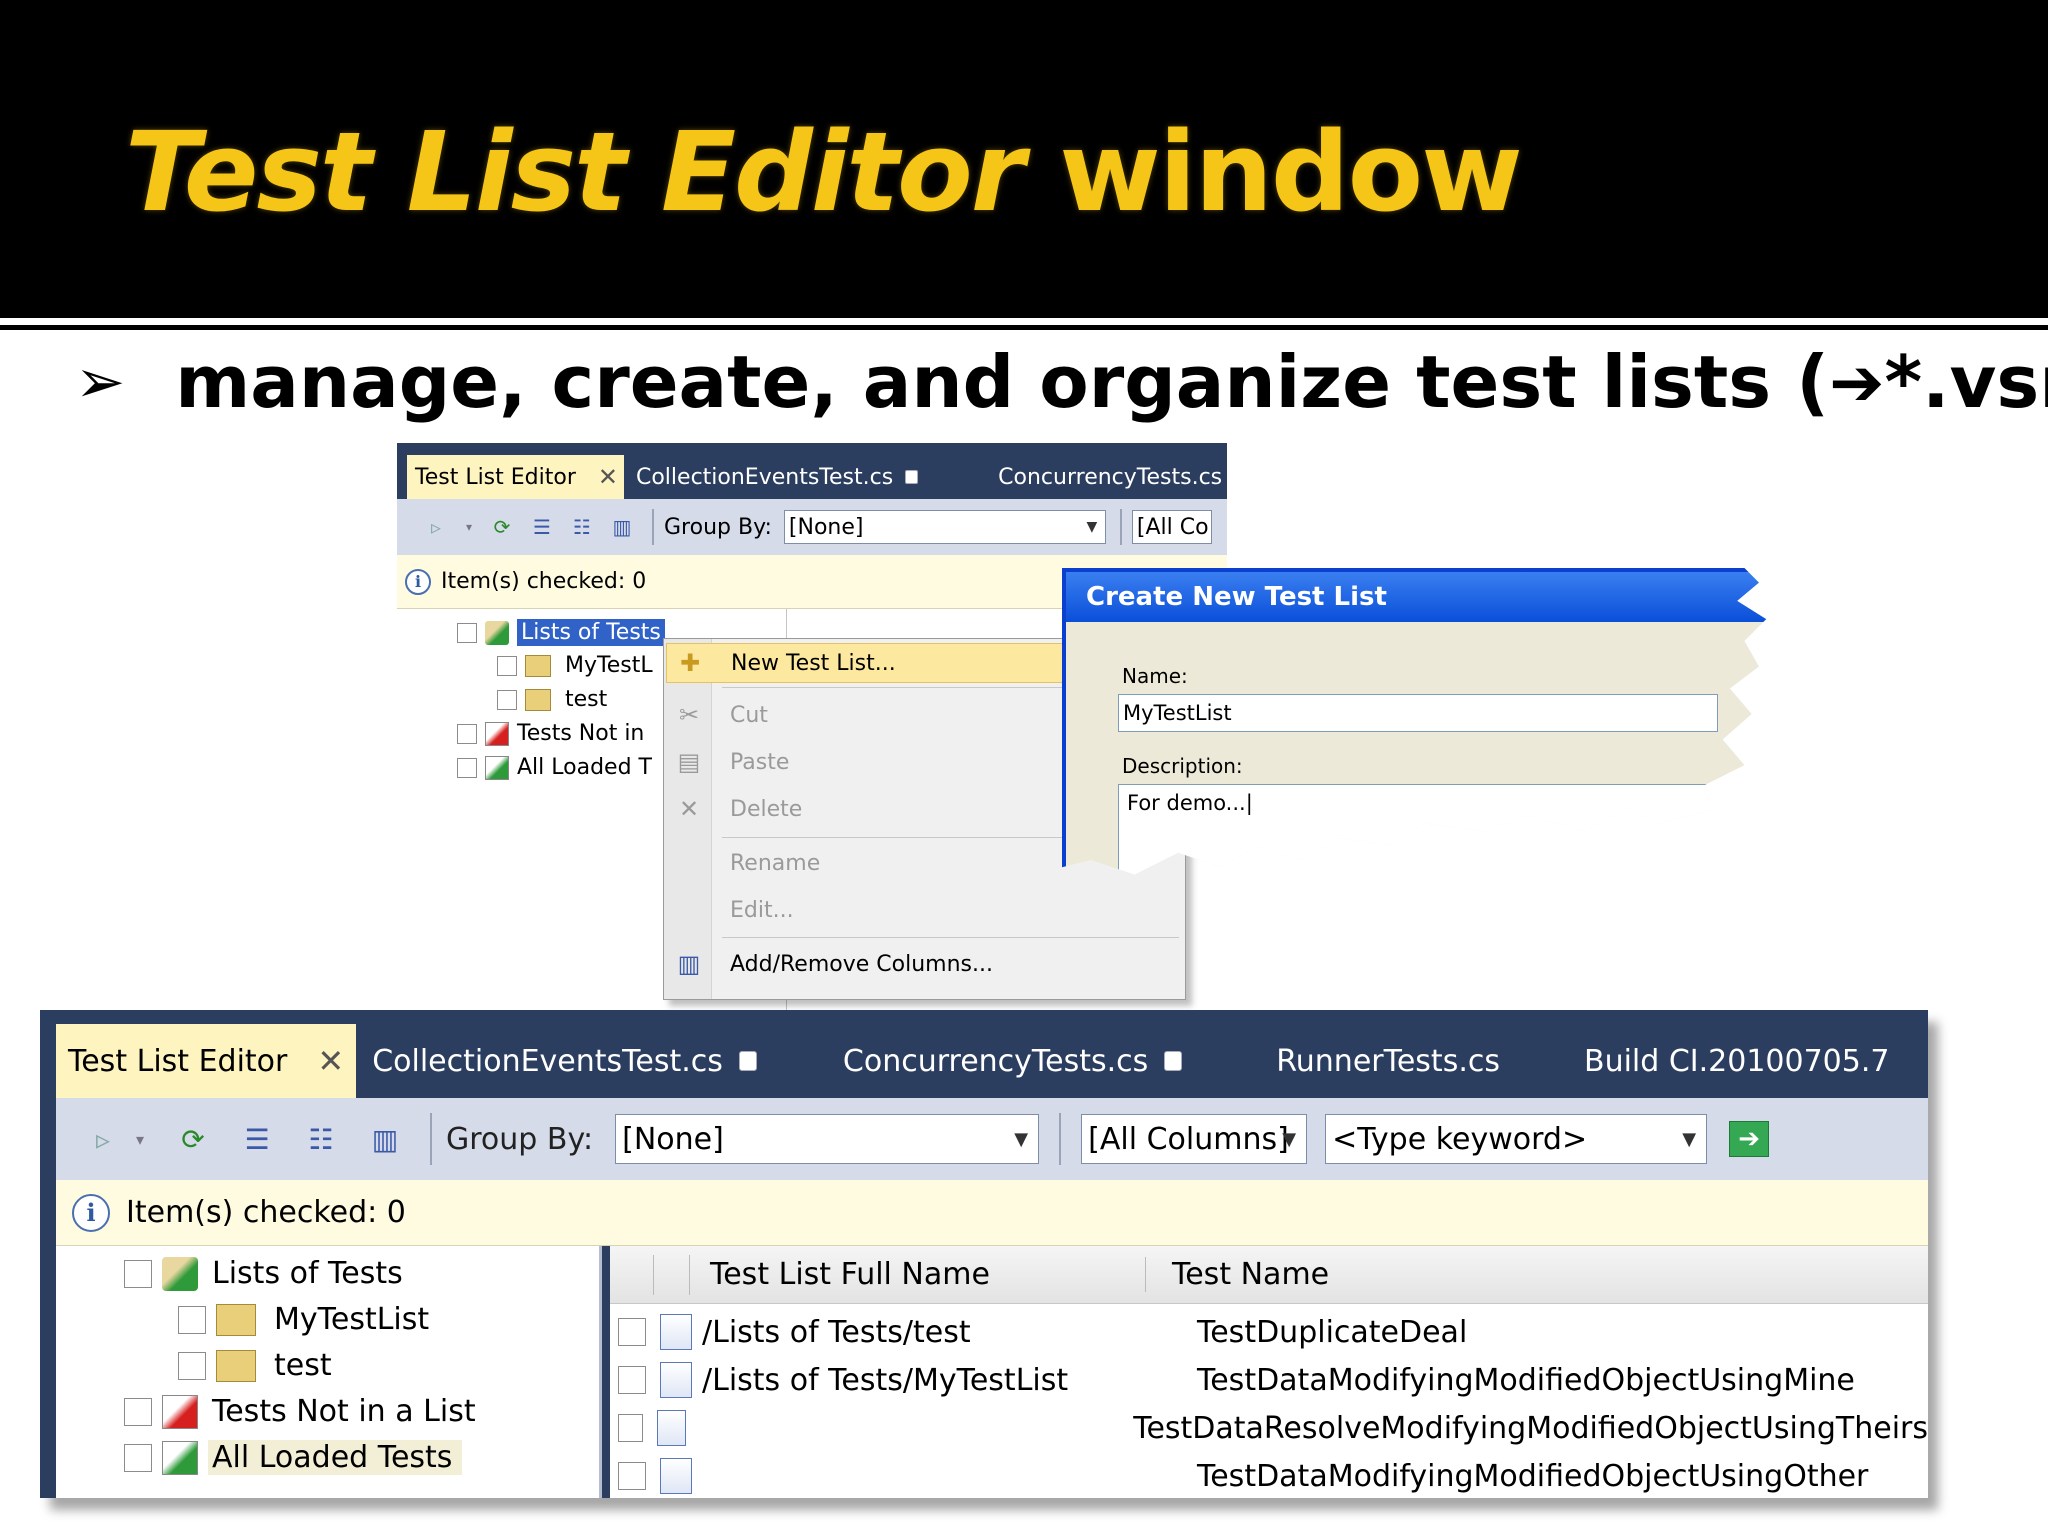 This screenshot has width=2048, height=1536. What do you see at coordinates (1012, 1061) in the screenshot?
I see `large-tab-concurrency-tests: ConcurrencyTests.cs` at bounding box center [1012, 1061].